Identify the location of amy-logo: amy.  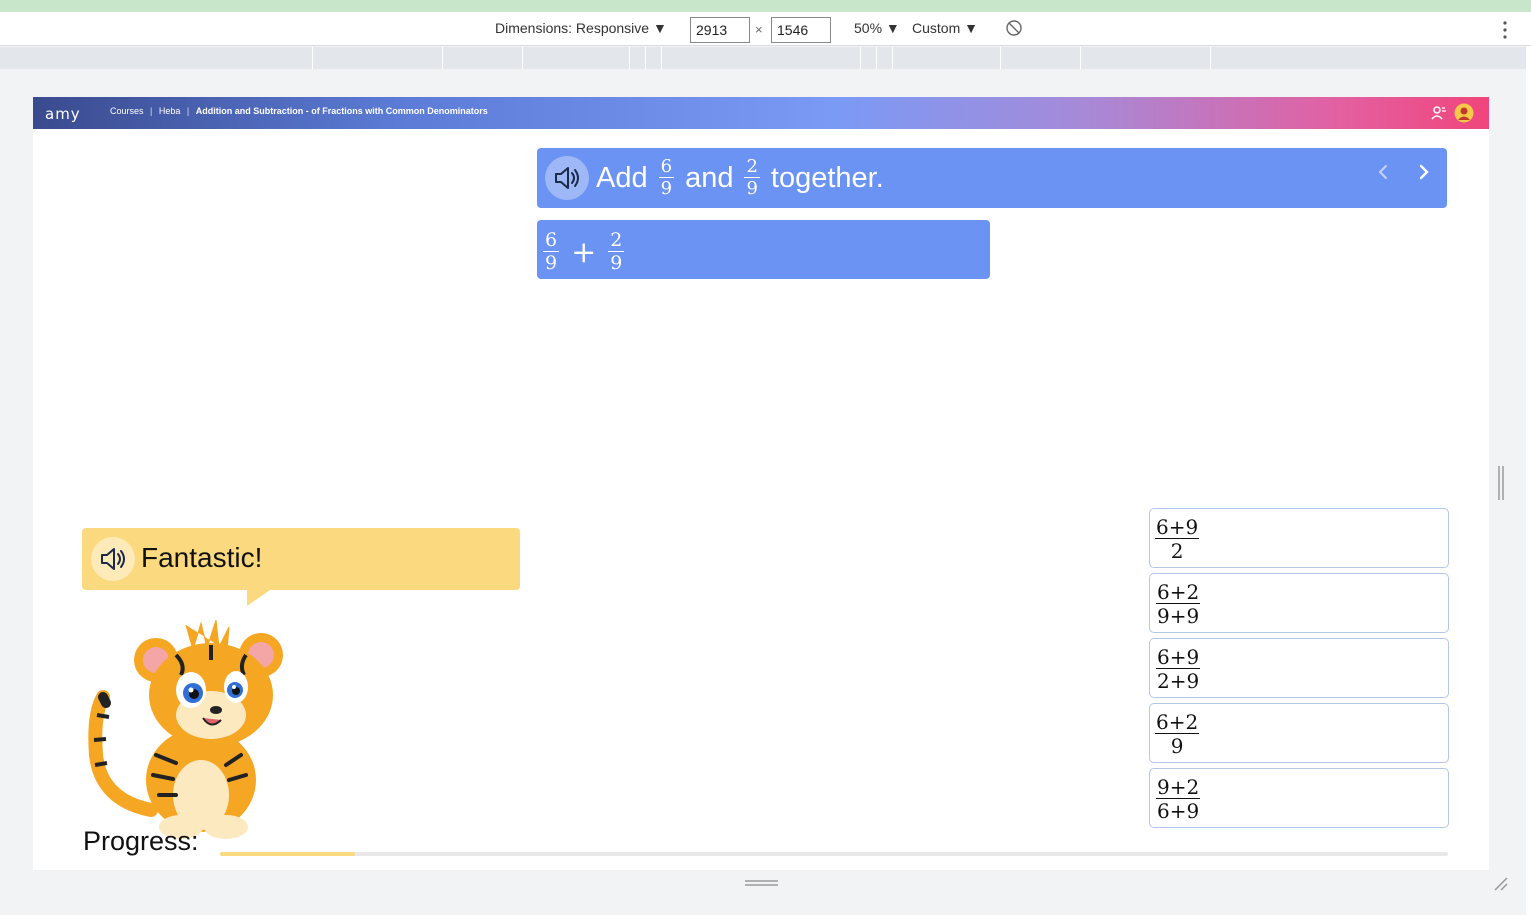
(63, 114).